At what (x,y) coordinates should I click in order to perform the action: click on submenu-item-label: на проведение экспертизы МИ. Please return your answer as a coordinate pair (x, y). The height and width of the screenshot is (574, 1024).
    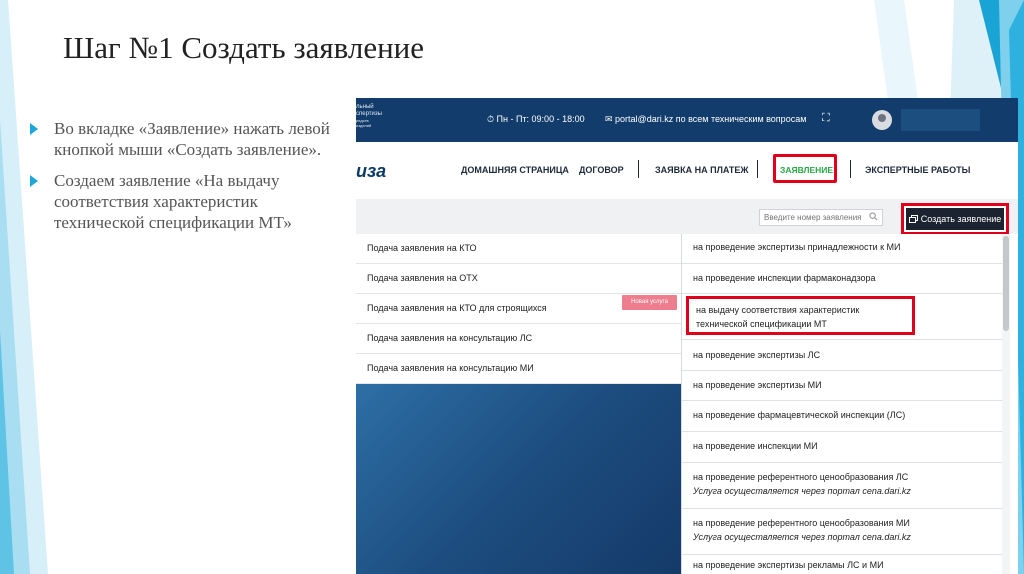
    Looking at the image, I should click on (757, 385).